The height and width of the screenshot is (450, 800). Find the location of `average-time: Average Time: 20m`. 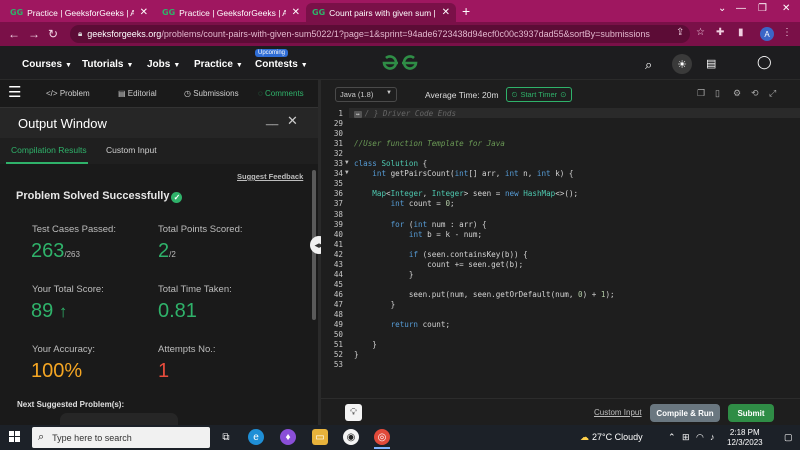

average-time: Average Time: 20m is located at coordinates (462, 95).